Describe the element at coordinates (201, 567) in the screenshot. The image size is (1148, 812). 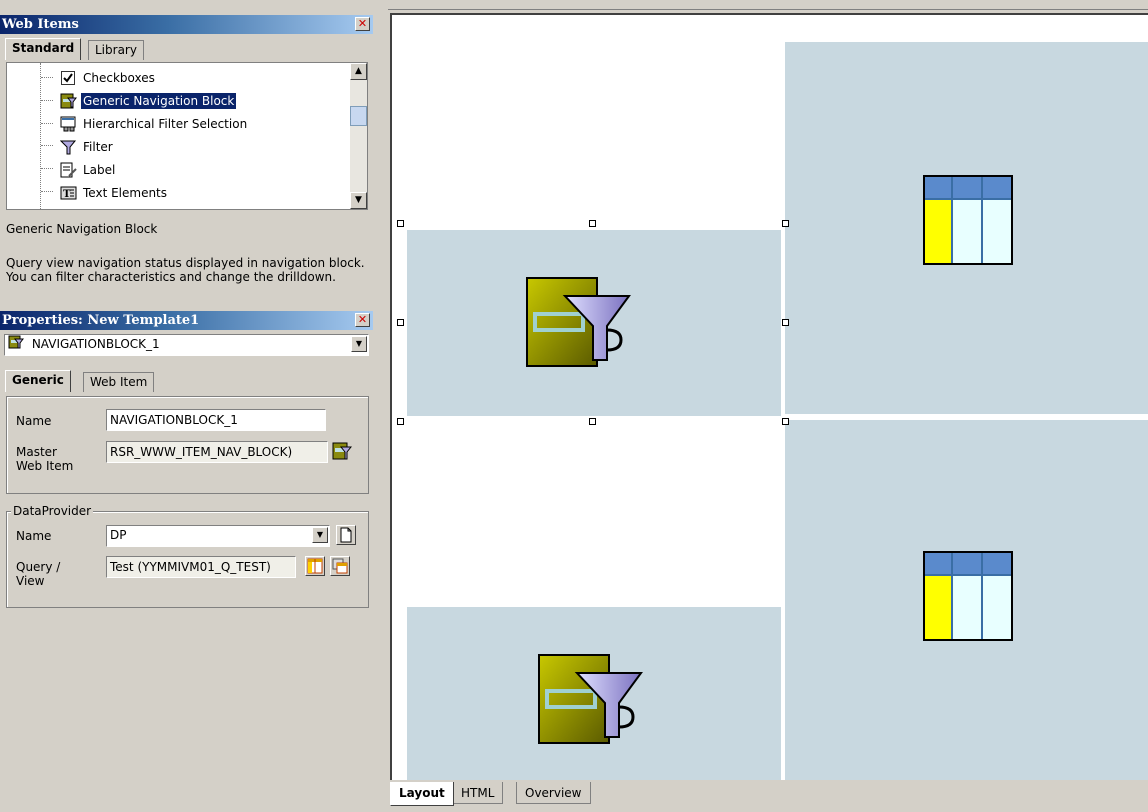
I see `query-view-field: Test (YYMMIVM01_Q_TEST)` at that location.